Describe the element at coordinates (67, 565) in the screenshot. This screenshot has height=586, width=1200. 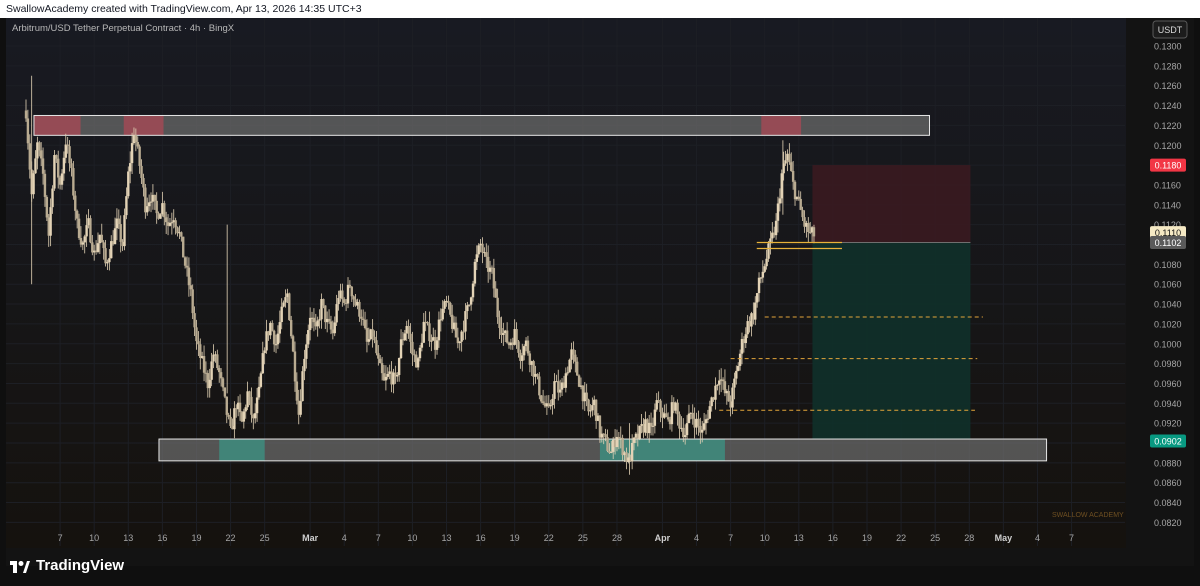
I see `tradingview-logo: TradingView` at that location.